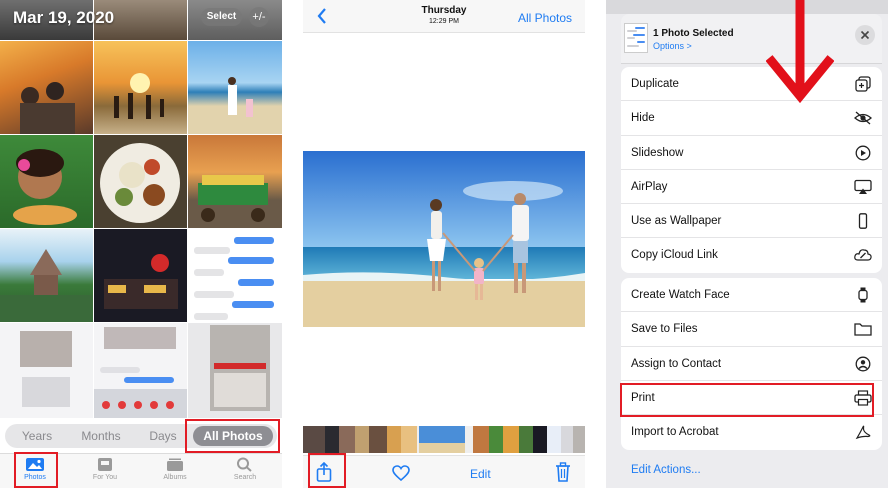 Image resolution: width=888 pixels, height=488 pixels. Describe the element at coordinates (401, 473) in the screenshot. I see `heart-icon` at that location.